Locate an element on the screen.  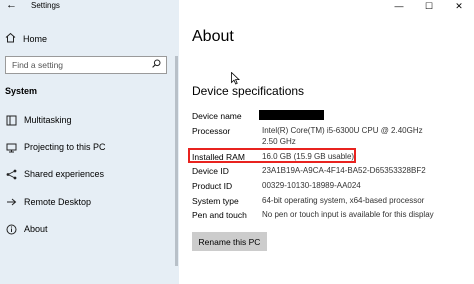
sidebar-item-multitasking: Multitasking is located at coordinates (38, 120).